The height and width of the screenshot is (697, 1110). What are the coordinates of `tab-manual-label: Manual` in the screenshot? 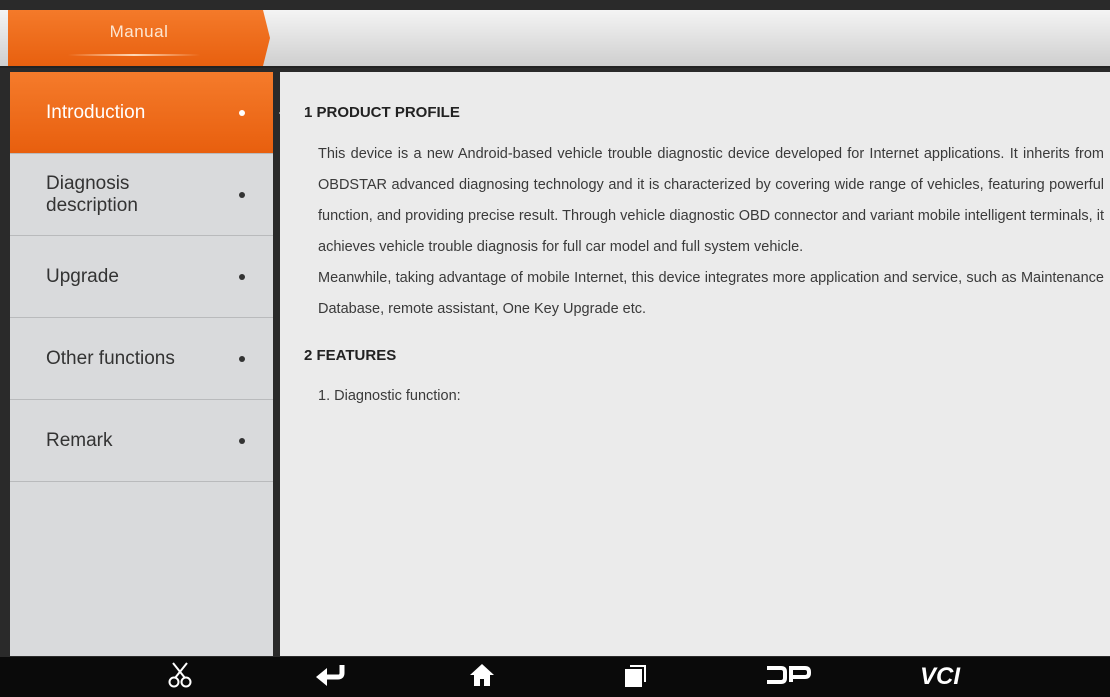 It's located at (139, 31).